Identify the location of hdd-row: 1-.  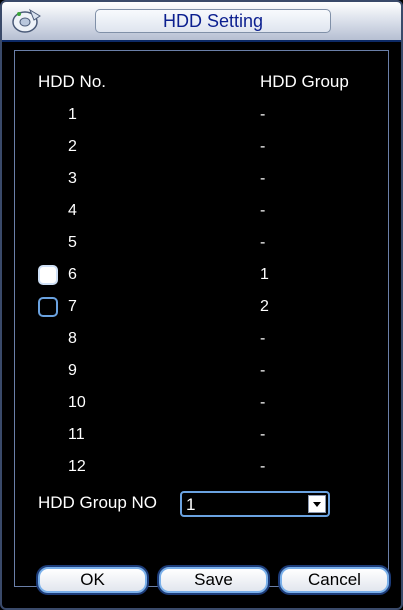
(201, 115).